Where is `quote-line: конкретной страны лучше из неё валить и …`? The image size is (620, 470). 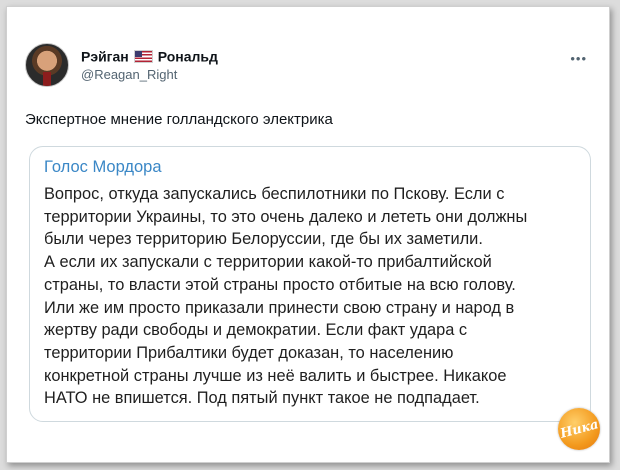
quote-line: конкретной страны лучше из неё валить и … is located at coordinates (275, 375).